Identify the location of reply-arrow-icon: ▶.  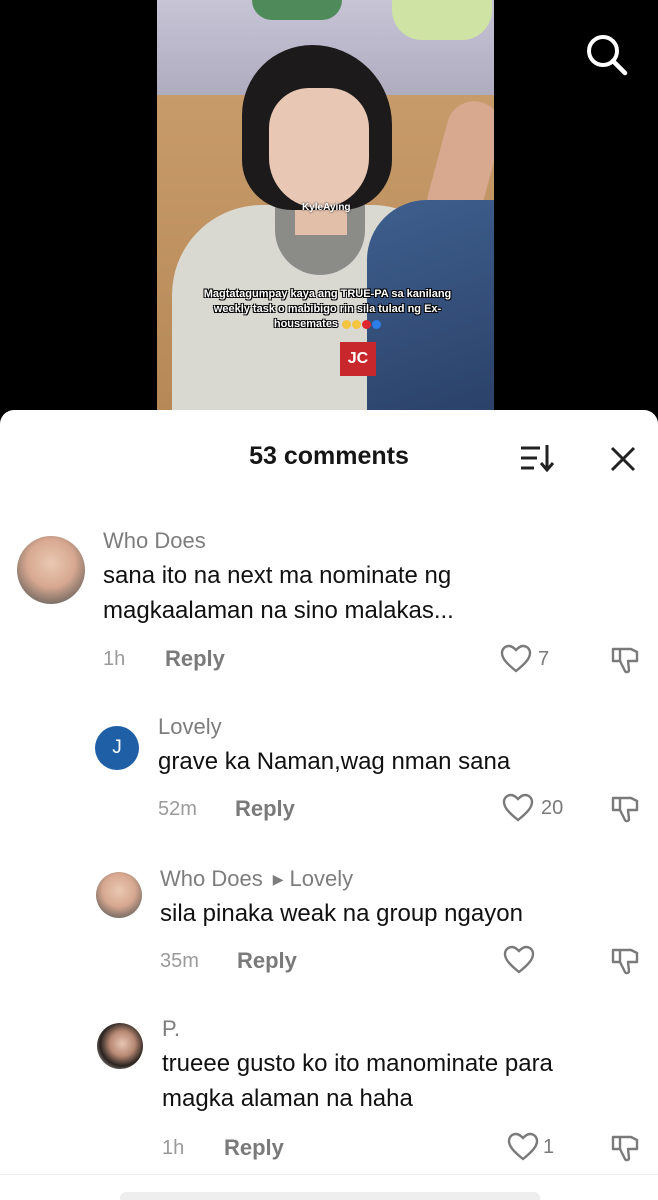
(278, 879).